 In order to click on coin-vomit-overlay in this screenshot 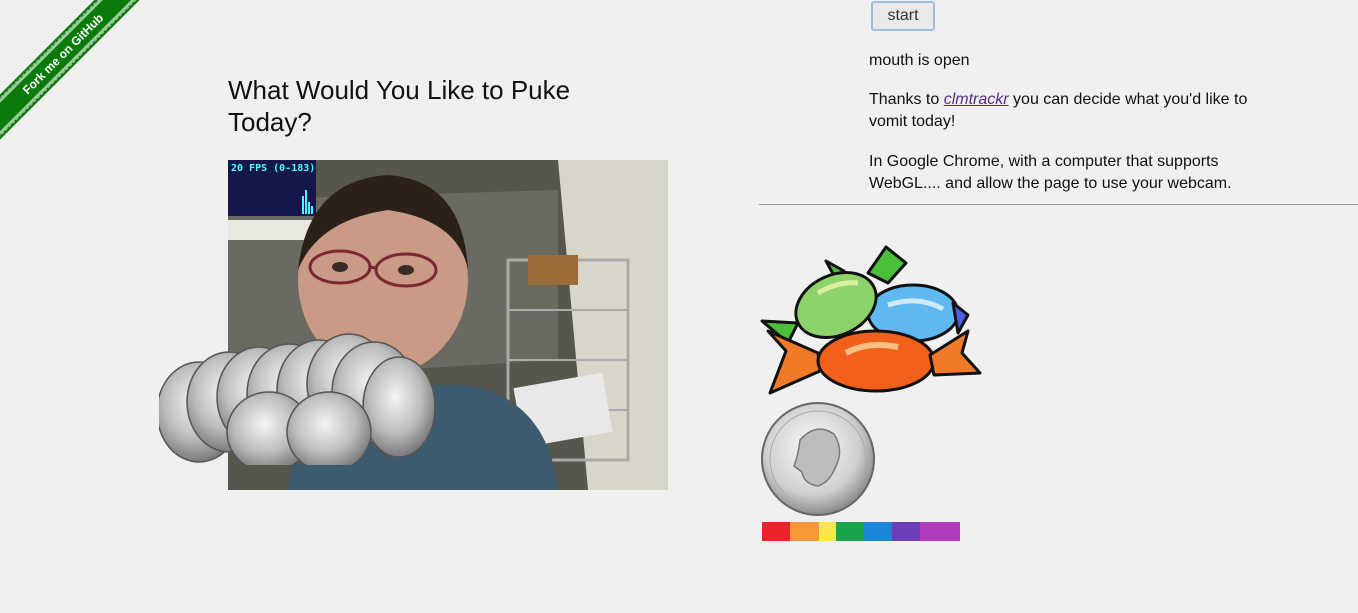, I will do `click(297, 399)`.